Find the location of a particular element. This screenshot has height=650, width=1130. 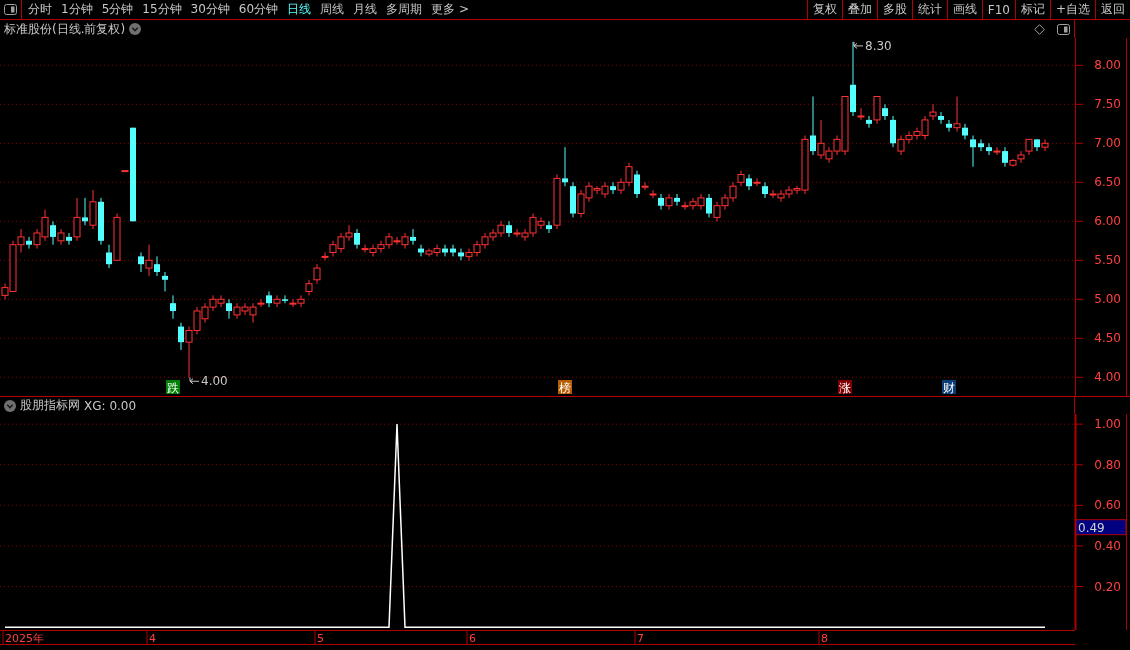

period-tab: 日线 is located at coordinates (299, 9).